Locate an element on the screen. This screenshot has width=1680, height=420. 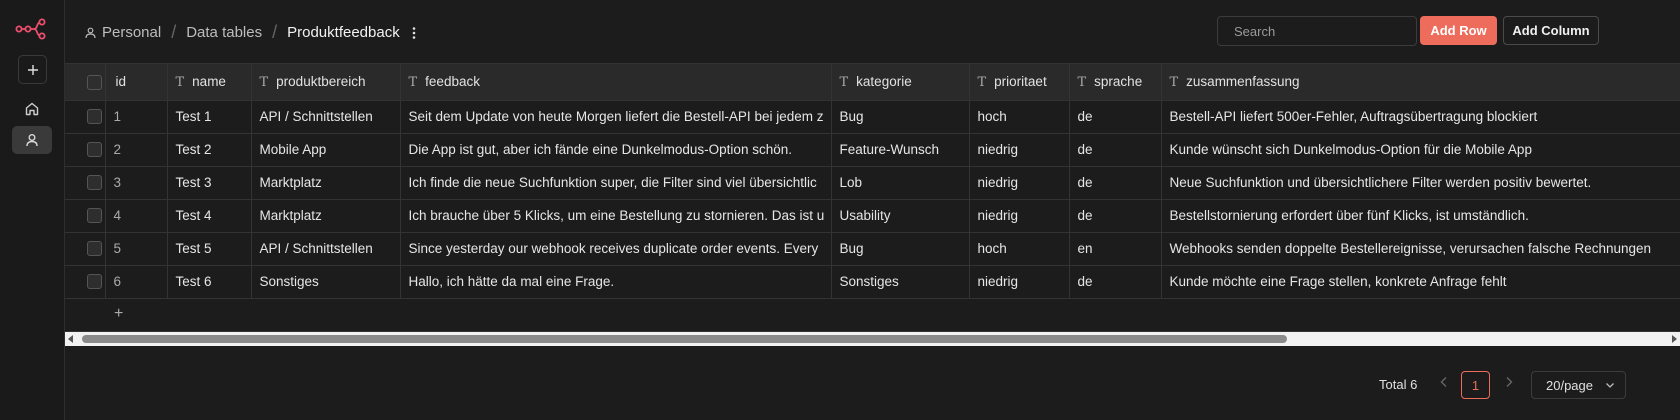
horizontal-scrollbar is located at coordinates (872, 339).